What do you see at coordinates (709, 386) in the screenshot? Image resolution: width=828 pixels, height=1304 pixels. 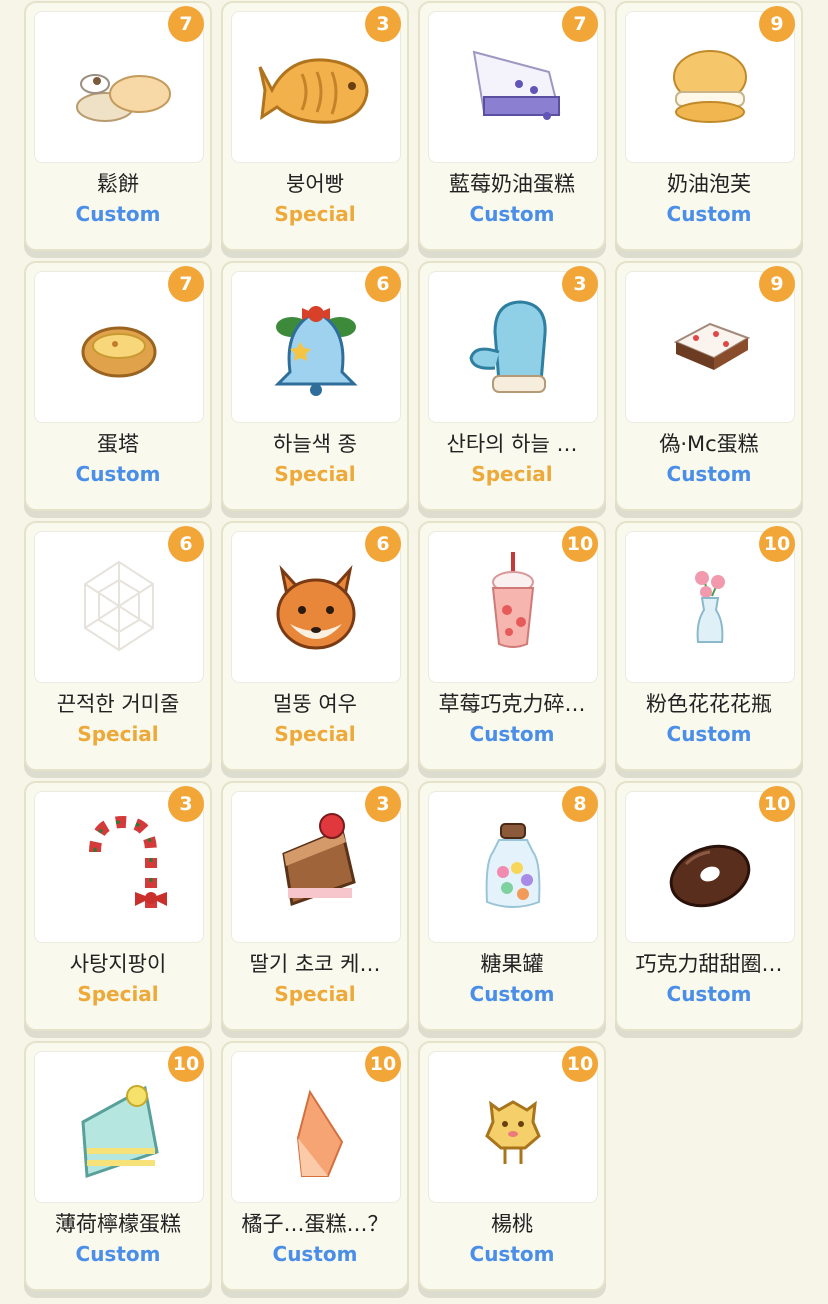 I see `item-card: 9 偽·Mc蛋糕 Custom` at bounding box center [709, 386].